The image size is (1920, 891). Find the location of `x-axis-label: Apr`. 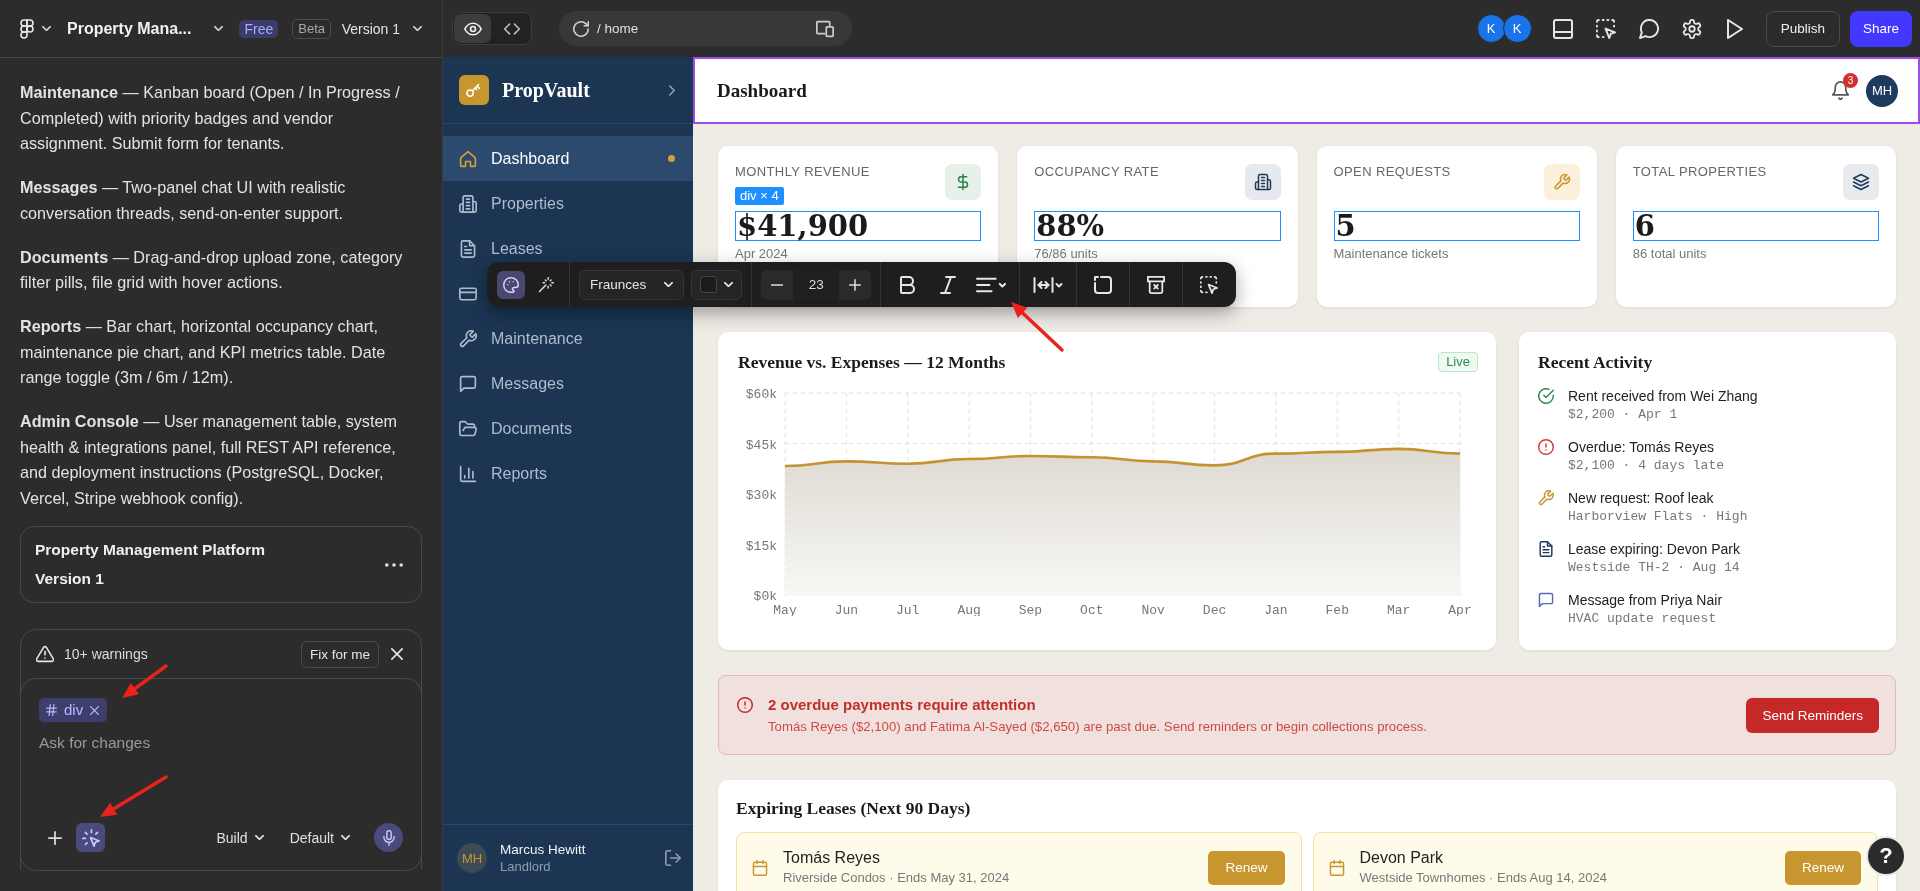

x-axis-label: Apr is located at coordinates (1460, 609).